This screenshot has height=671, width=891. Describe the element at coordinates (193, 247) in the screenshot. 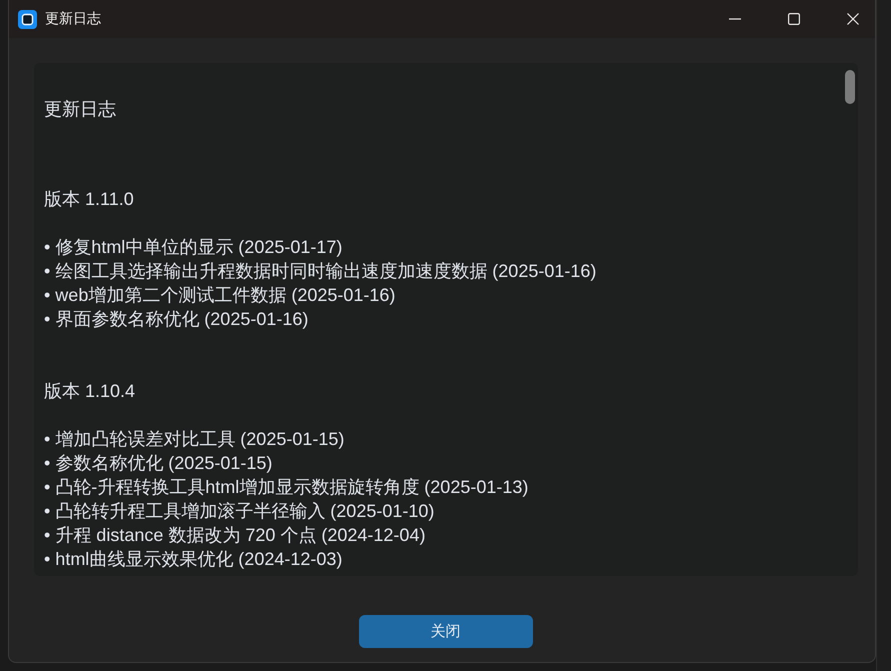

I see `changelog-item: • 修复html中单位的显示 (2025-01-17)` at that location.